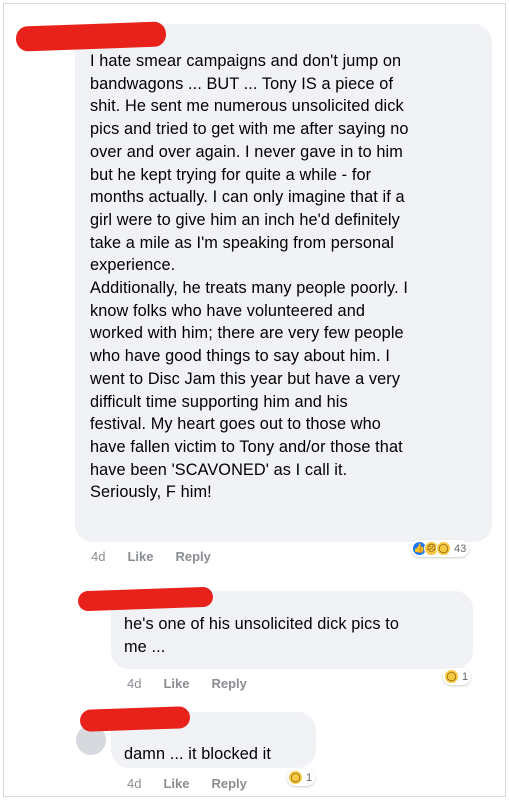  What do you see at coordinates (460, 548) in the screenshot?
I see `reaction-count: 43` at bounding box center [460, 548].